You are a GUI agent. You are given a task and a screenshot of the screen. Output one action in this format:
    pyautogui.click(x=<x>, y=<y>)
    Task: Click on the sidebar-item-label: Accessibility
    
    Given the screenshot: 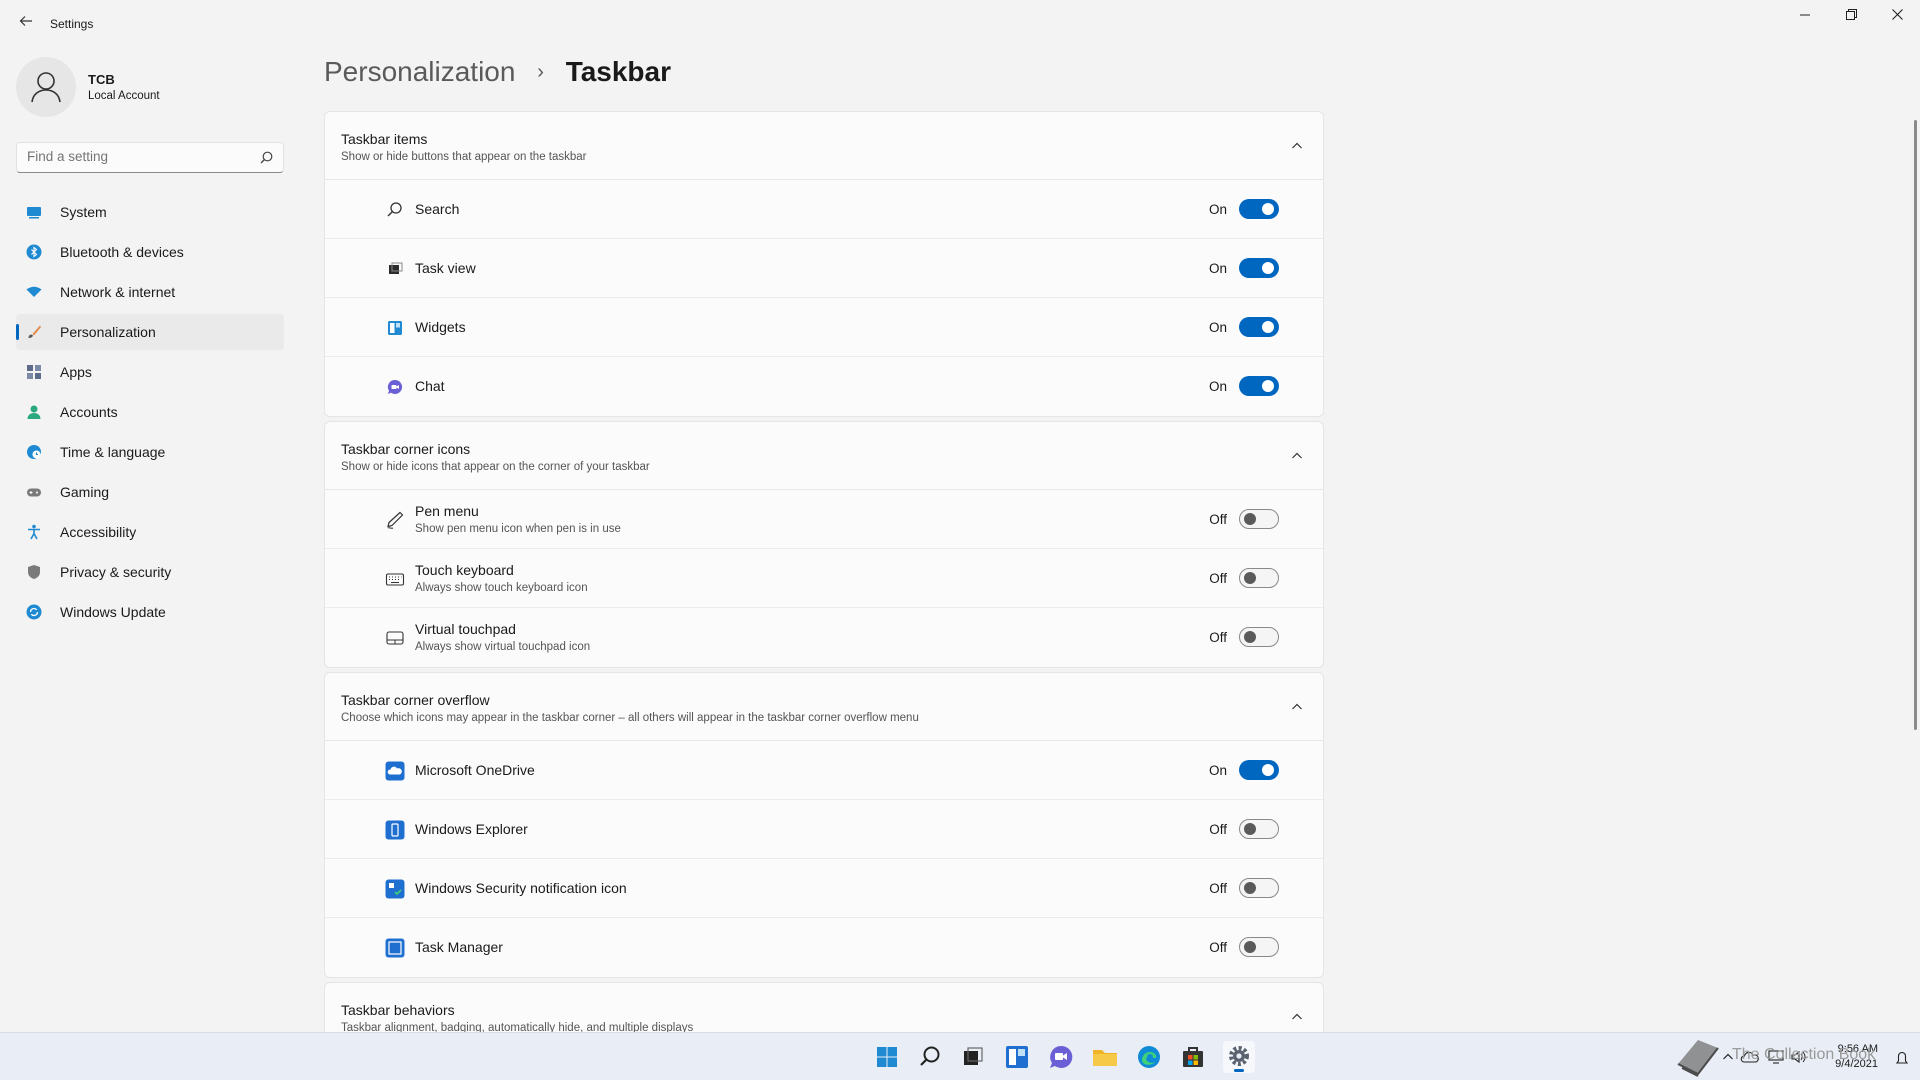 What is the action you would take?
    pyautogui.click(x=98, y=532)
    